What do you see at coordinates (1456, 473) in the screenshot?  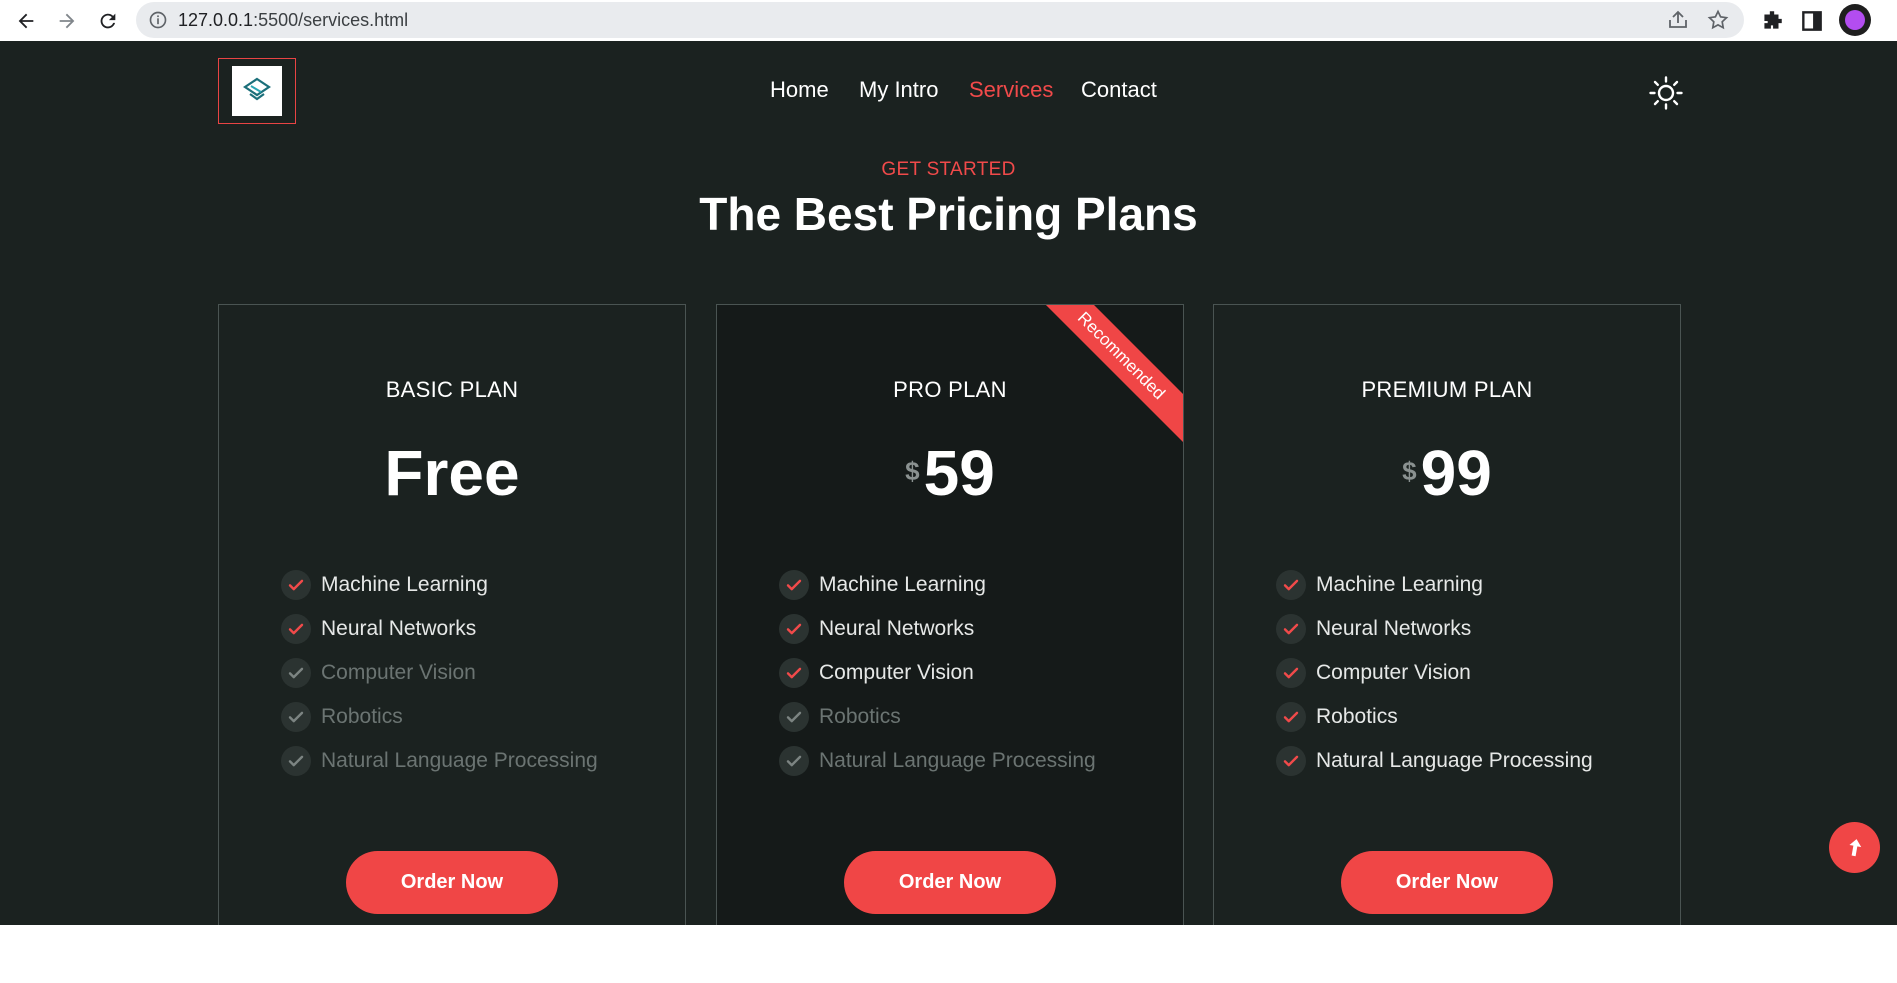 I see `price-amount: 99` at bounding box center [1456, 473].